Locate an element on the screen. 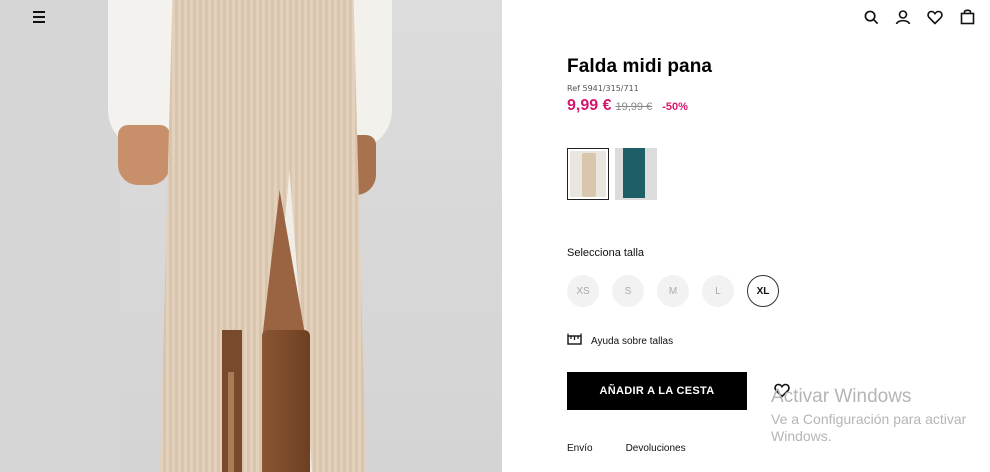 This screenshot has width=990, height=472. size-help-label: Ayuda sobre tallas is located at coordinates (632, 341).